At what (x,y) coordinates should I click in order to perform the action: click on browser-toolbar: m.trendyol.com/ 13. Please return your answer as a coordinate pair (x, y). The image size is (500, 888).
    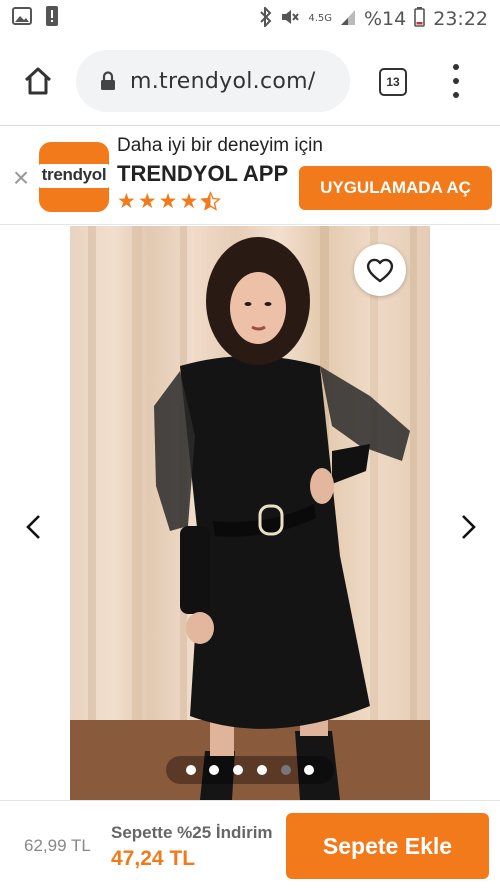
    Looking at the image, I should click on (250, 82).